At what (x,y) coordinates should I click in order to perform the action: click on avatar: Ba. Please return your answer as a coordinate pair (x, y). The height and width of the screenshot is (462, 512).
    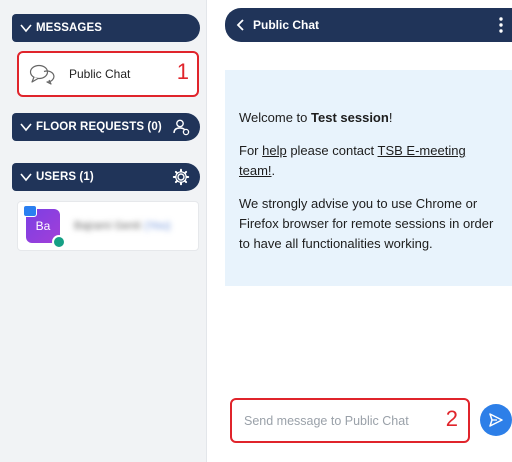
    Looking at the image, I should click on (44, 227).